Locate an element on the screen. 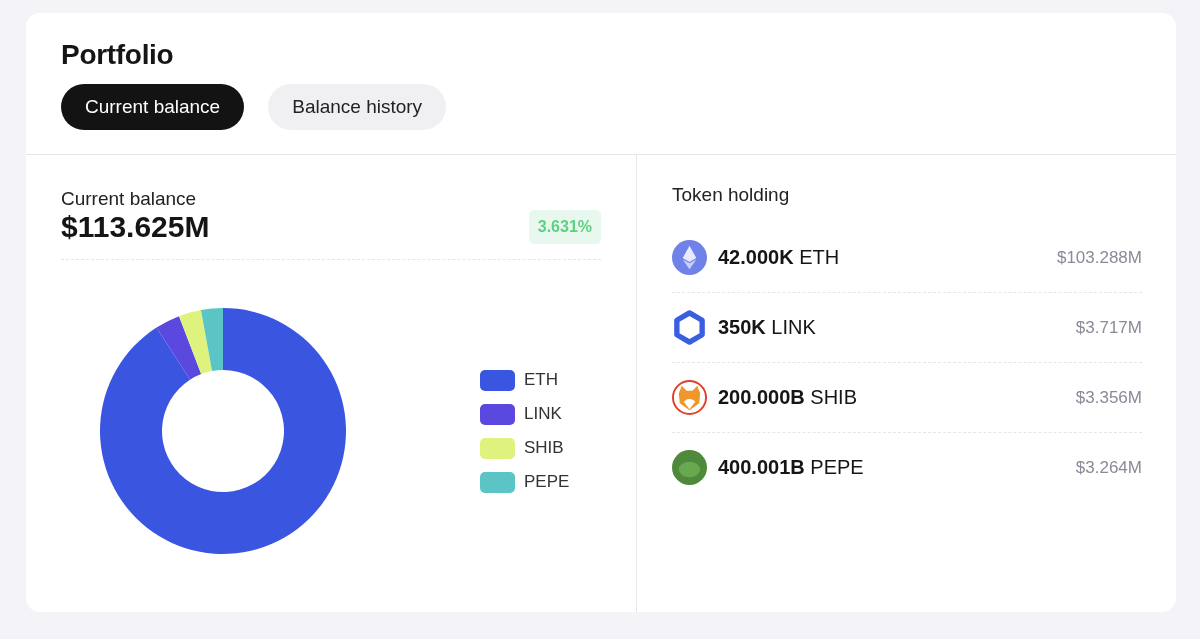 This screenshot has width=1200, height=639. tab: Current balance is located at coordinates (153, 107).